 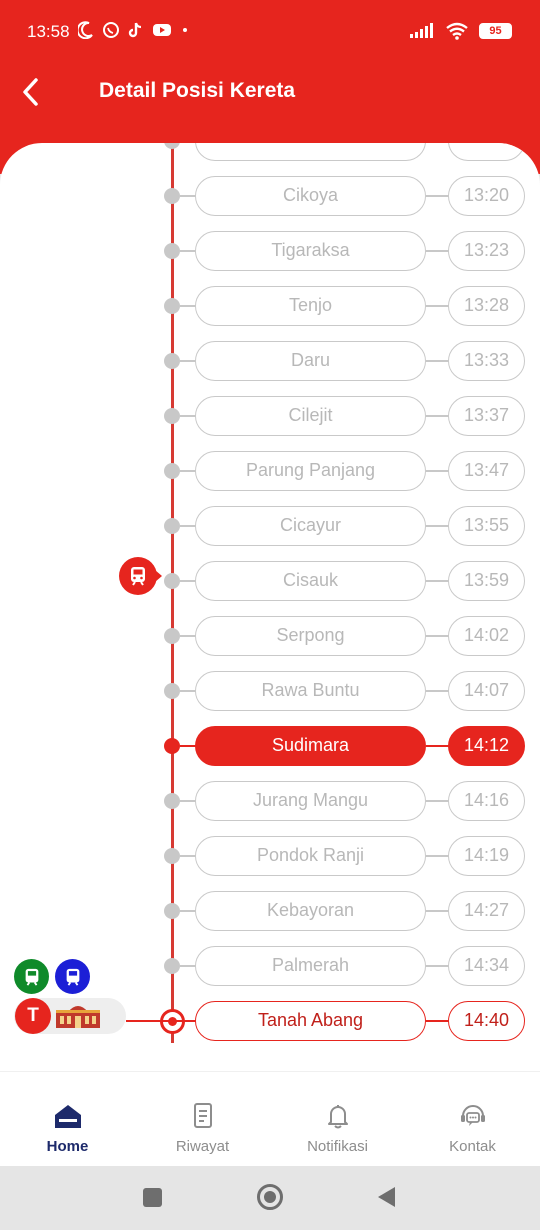 I want to click on station-row: Parung Panjang 13:47, so click(x=270, y=471).